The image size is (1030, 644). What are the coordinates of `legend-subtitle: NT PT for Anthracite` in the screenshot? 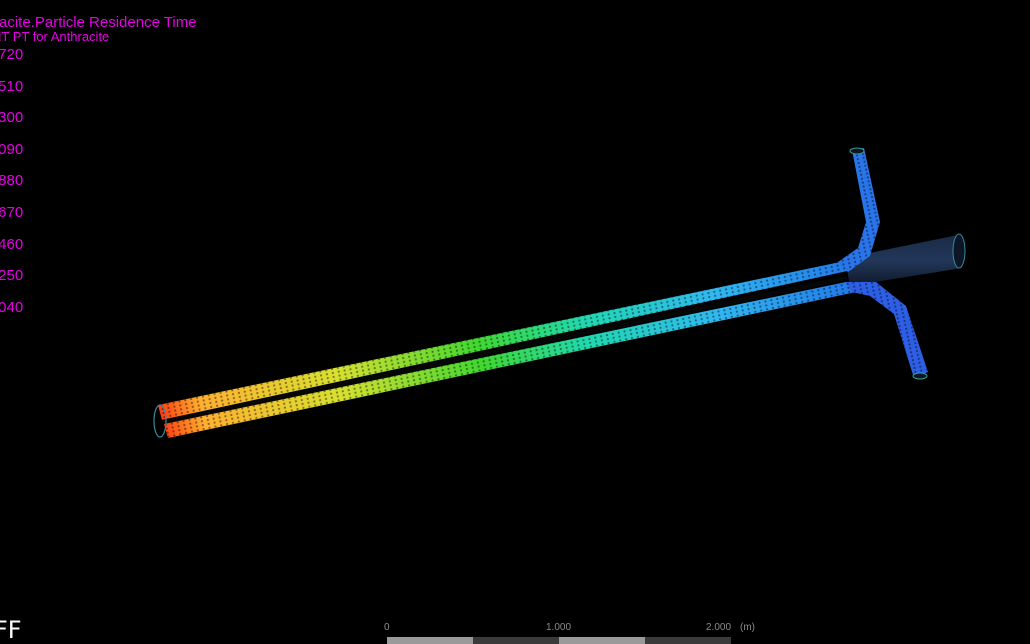 It's located at (55, 36).